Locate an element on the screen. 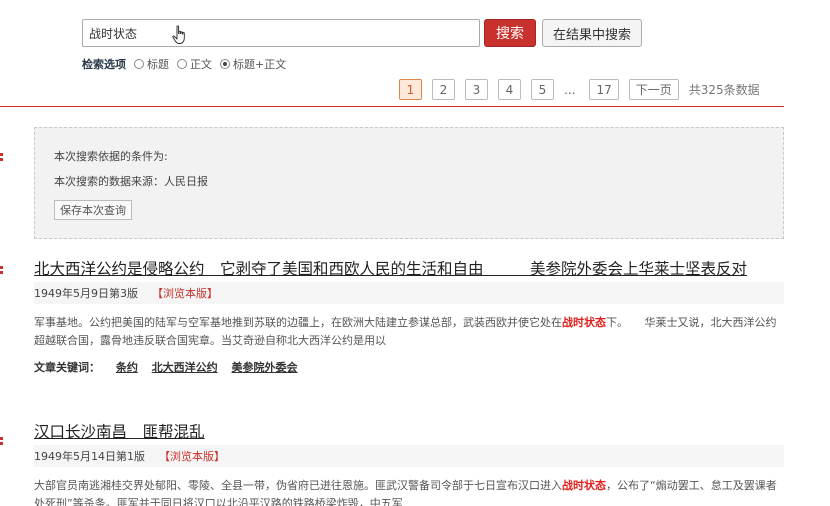 The width and height of the screenshot is (830, 506). search-input is located at coordinates (281, 33).